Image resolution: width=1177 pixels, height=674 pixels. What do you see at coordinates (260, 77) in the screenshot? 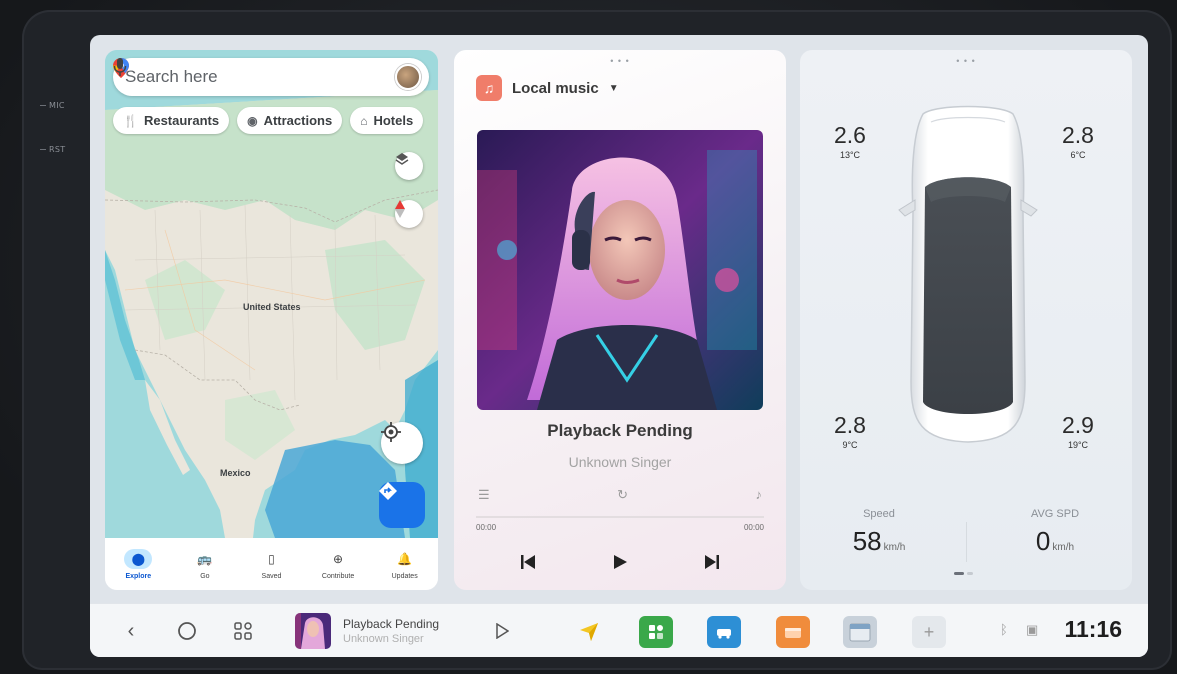
I see `search-placeholder: Search here` at bounding box center [260, 77].